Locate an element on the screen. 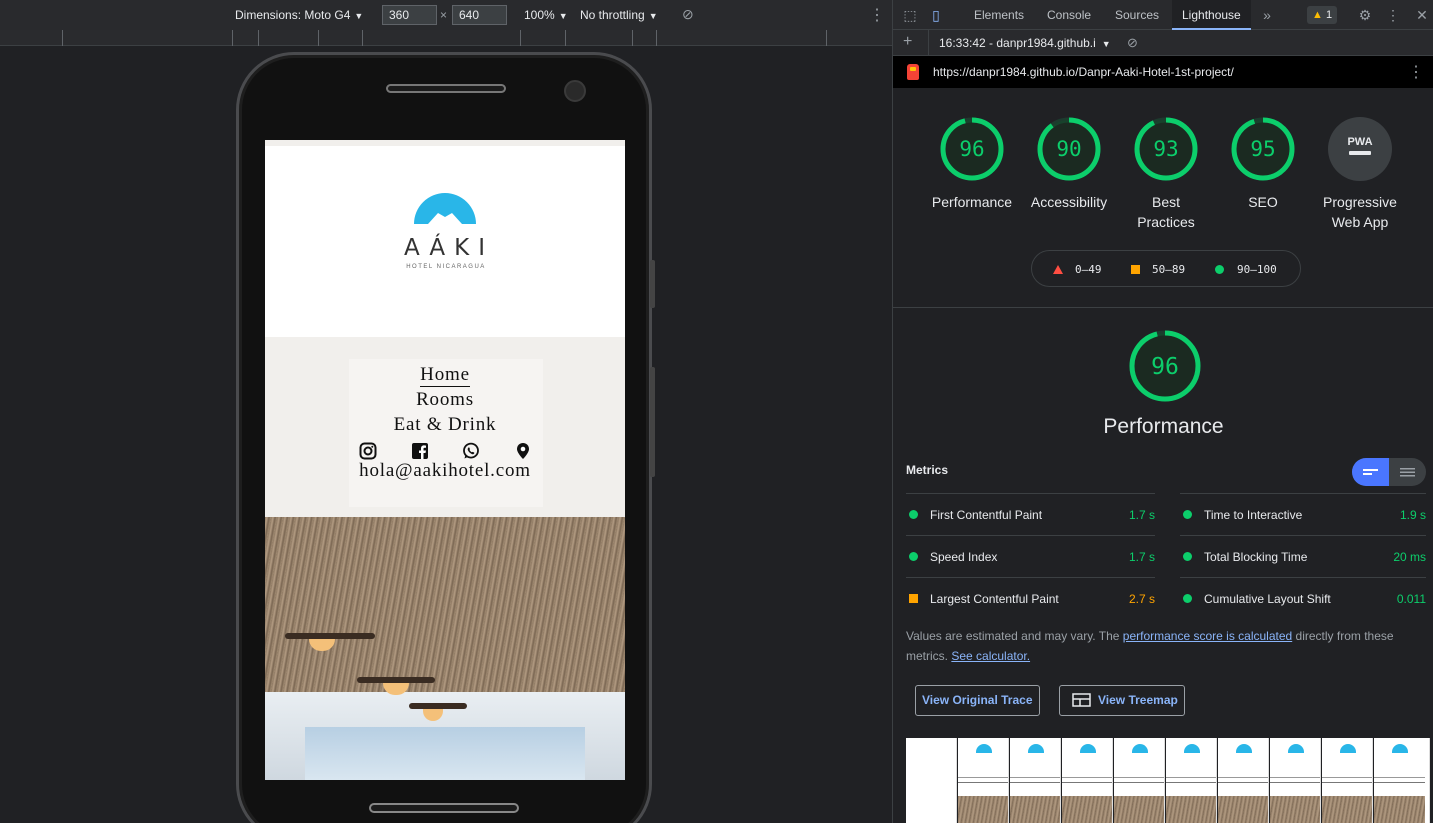 The height and width of the screenshot is (823, 1433). hero-photo-sky is located at coordinates (445, 753).